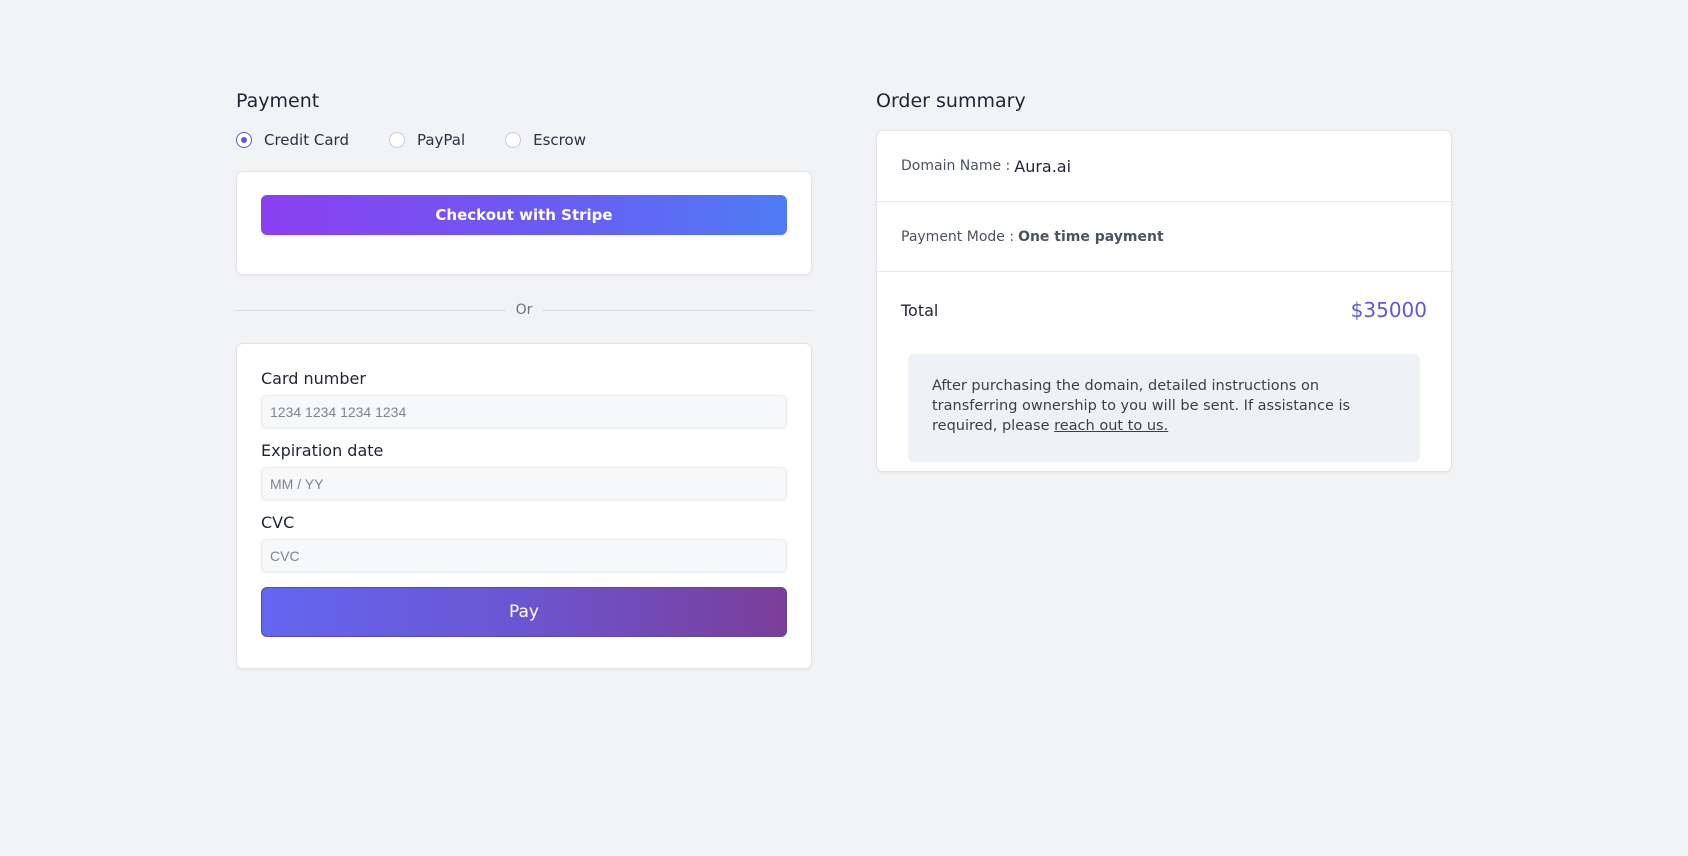  I want to click on total-value: $35000, so click(1388, 310).